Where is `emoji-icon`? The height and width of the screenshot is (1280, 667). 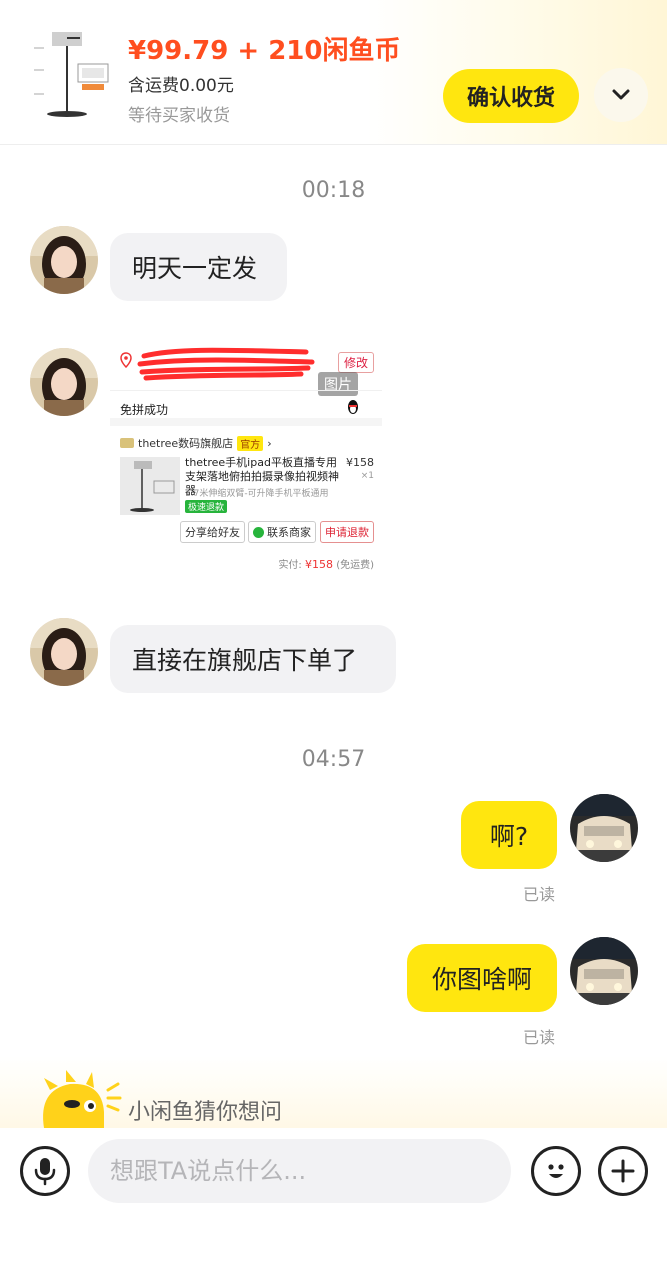 emoji-icon is located at coordinates (556, 1171).